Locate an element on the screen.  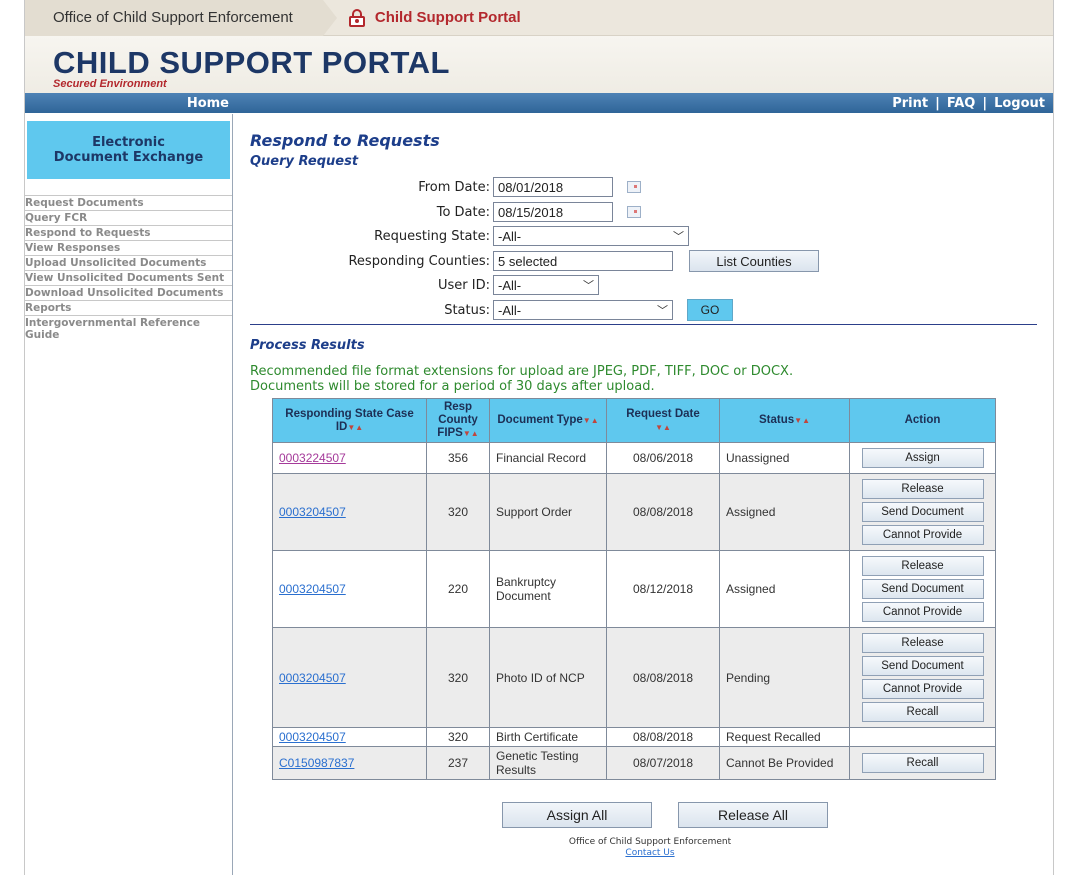
nav-print-link: Print is located at coordinates (910, 103).